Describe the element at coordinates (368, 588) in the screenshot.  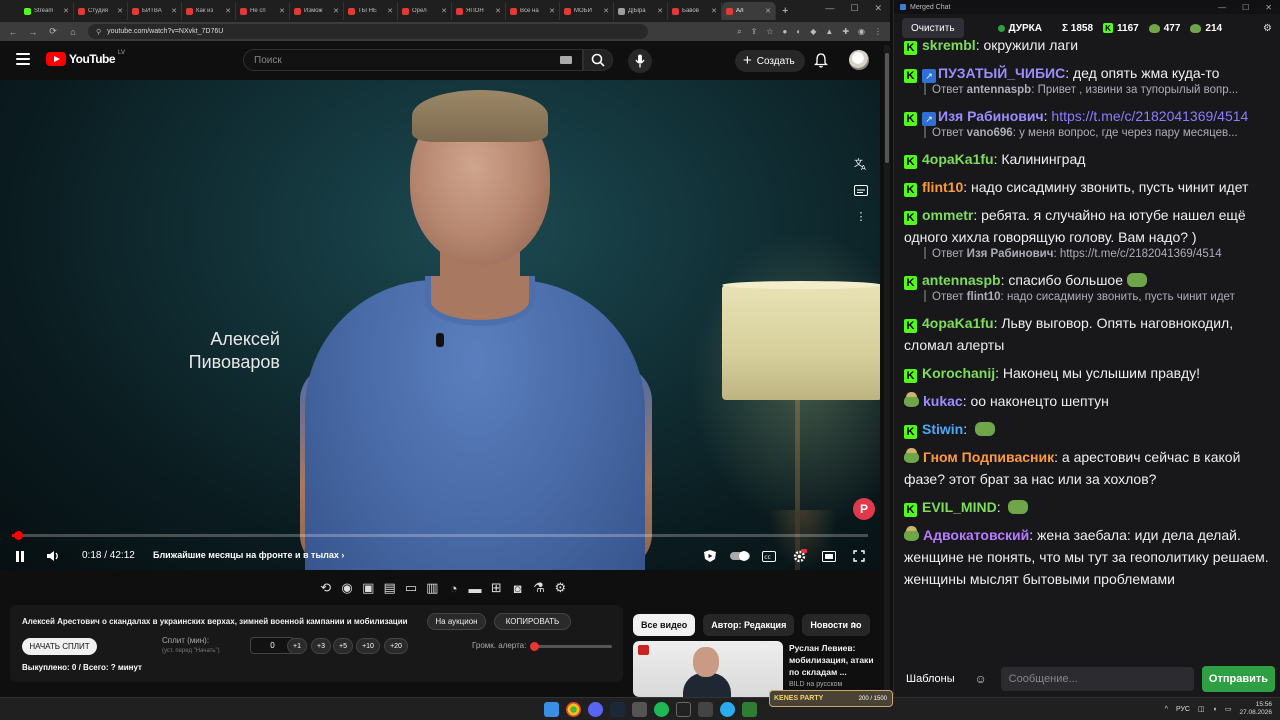
I see `screenshot-eye-icon: ▣` at that location.